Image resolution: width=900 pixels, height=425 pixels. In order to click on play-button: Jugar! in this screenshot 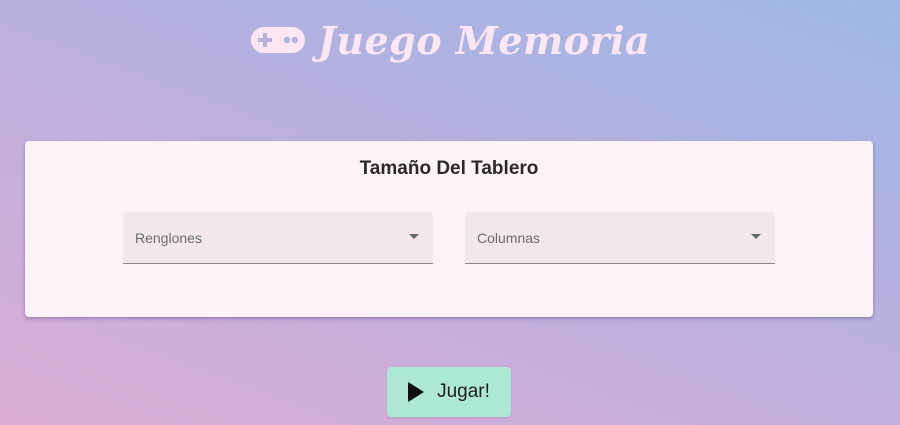, I will do `click(449, 392)`.